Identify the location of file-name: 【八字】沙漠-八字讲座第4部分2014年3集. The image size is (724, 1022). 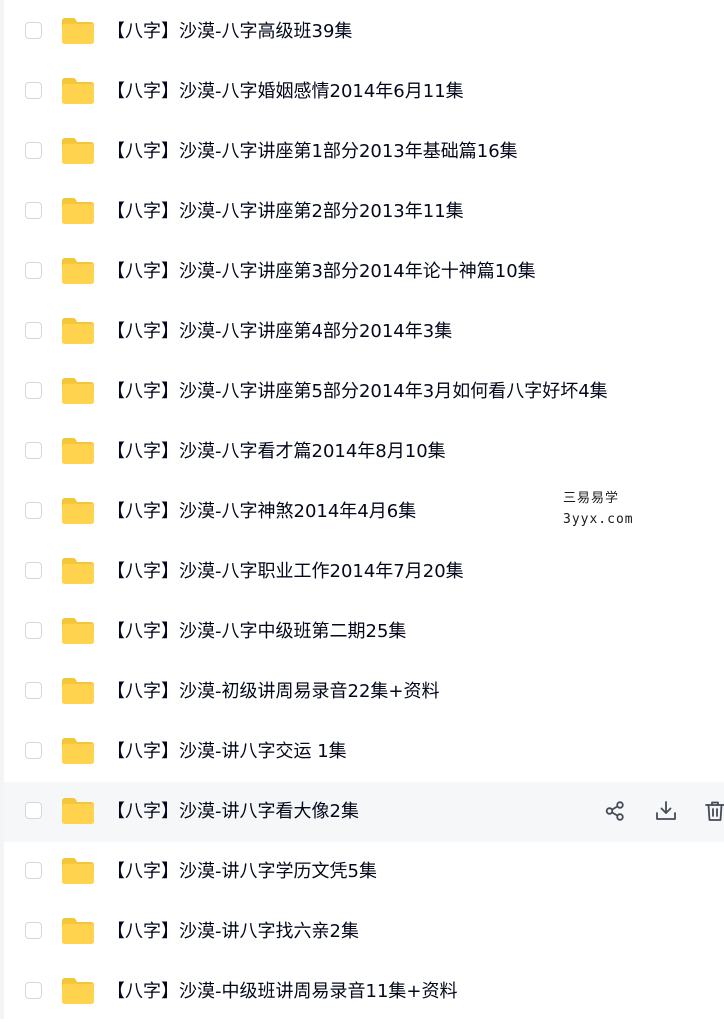
(279, 332).